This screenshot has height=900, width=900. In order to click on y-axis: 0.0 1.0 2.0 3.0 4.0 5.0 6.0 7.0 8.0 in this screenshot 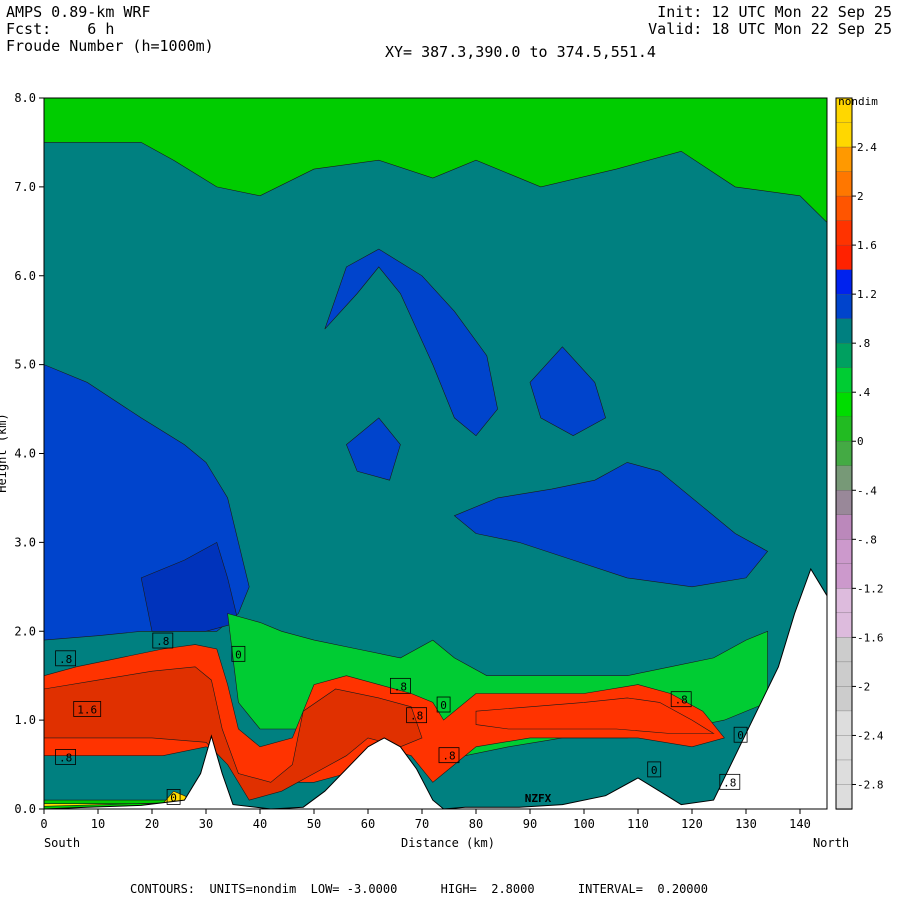, I will do `click(29, 453)`.